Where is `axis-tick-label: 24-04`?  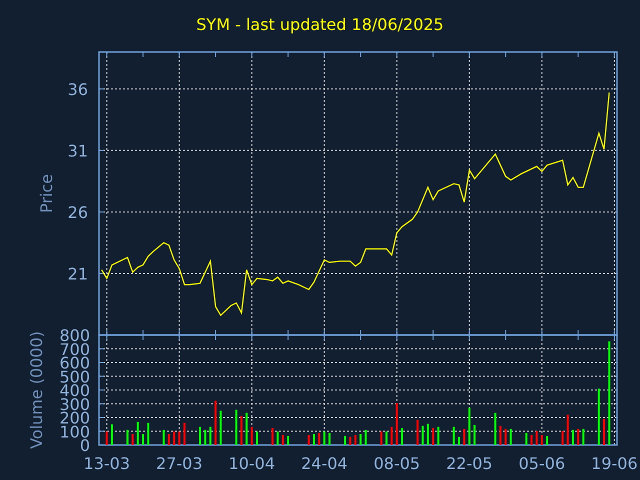
axis-tick-label: 24-04 is located at coordinates (324, 463).